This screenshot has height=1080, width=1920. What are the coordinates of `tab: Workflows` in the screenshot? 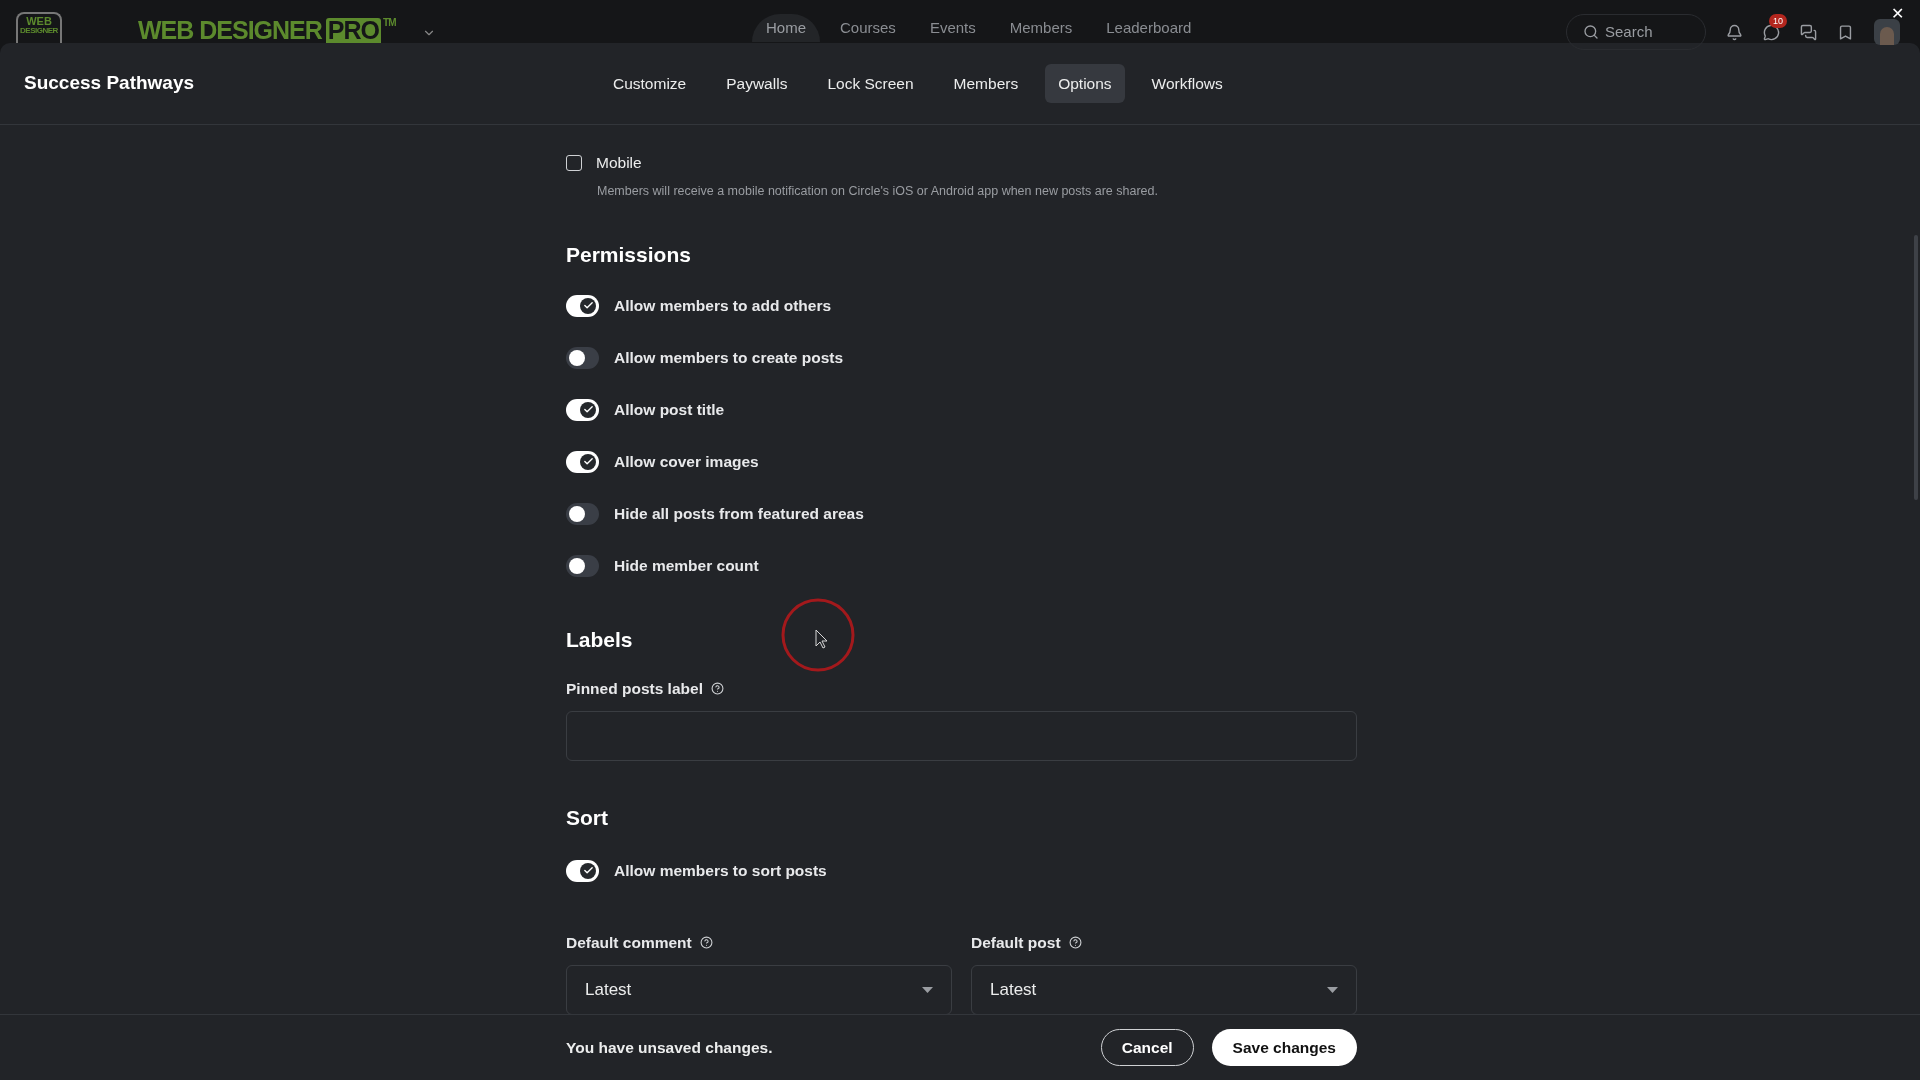 It's located at (1187, 83).